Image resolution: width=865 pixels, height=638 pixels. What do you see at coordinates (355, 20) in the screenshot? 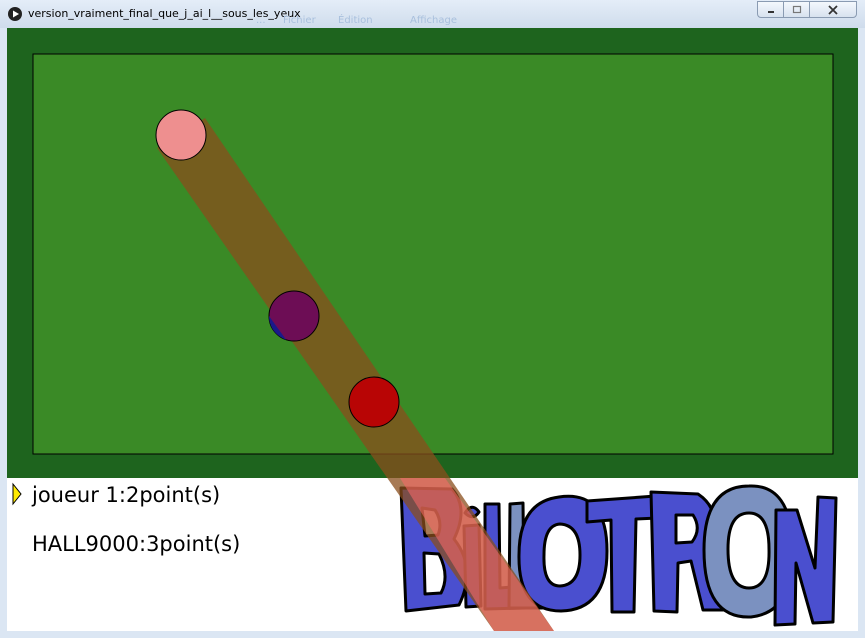
I see `ghost-menu-2: Édition` at bounding box center [355, 20].